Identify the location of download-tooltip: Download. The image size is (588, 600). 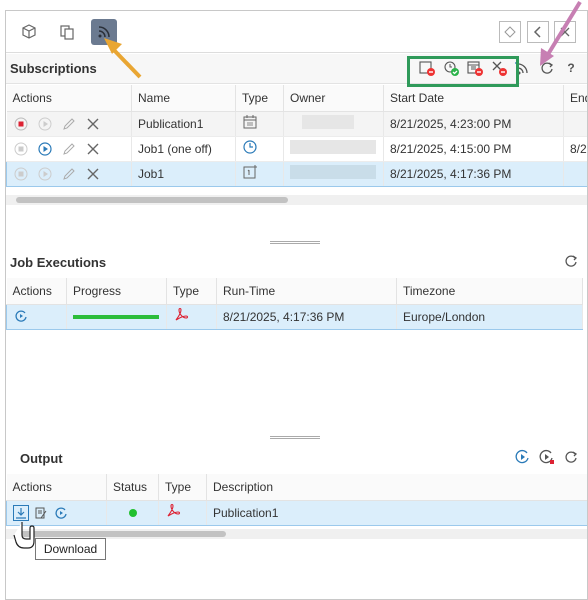
(70, 549).